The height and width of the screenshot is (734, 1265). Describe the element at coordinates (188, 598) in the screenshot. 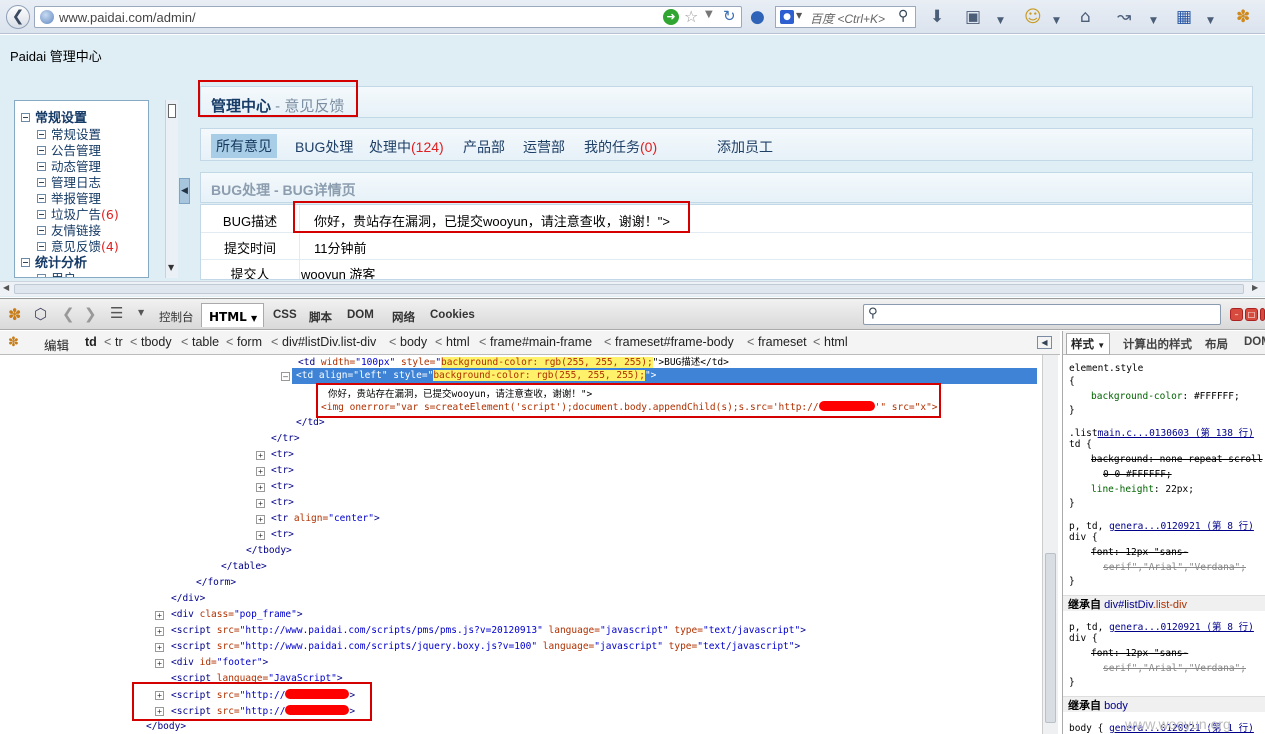

I see `code-line: </div>` at that location.